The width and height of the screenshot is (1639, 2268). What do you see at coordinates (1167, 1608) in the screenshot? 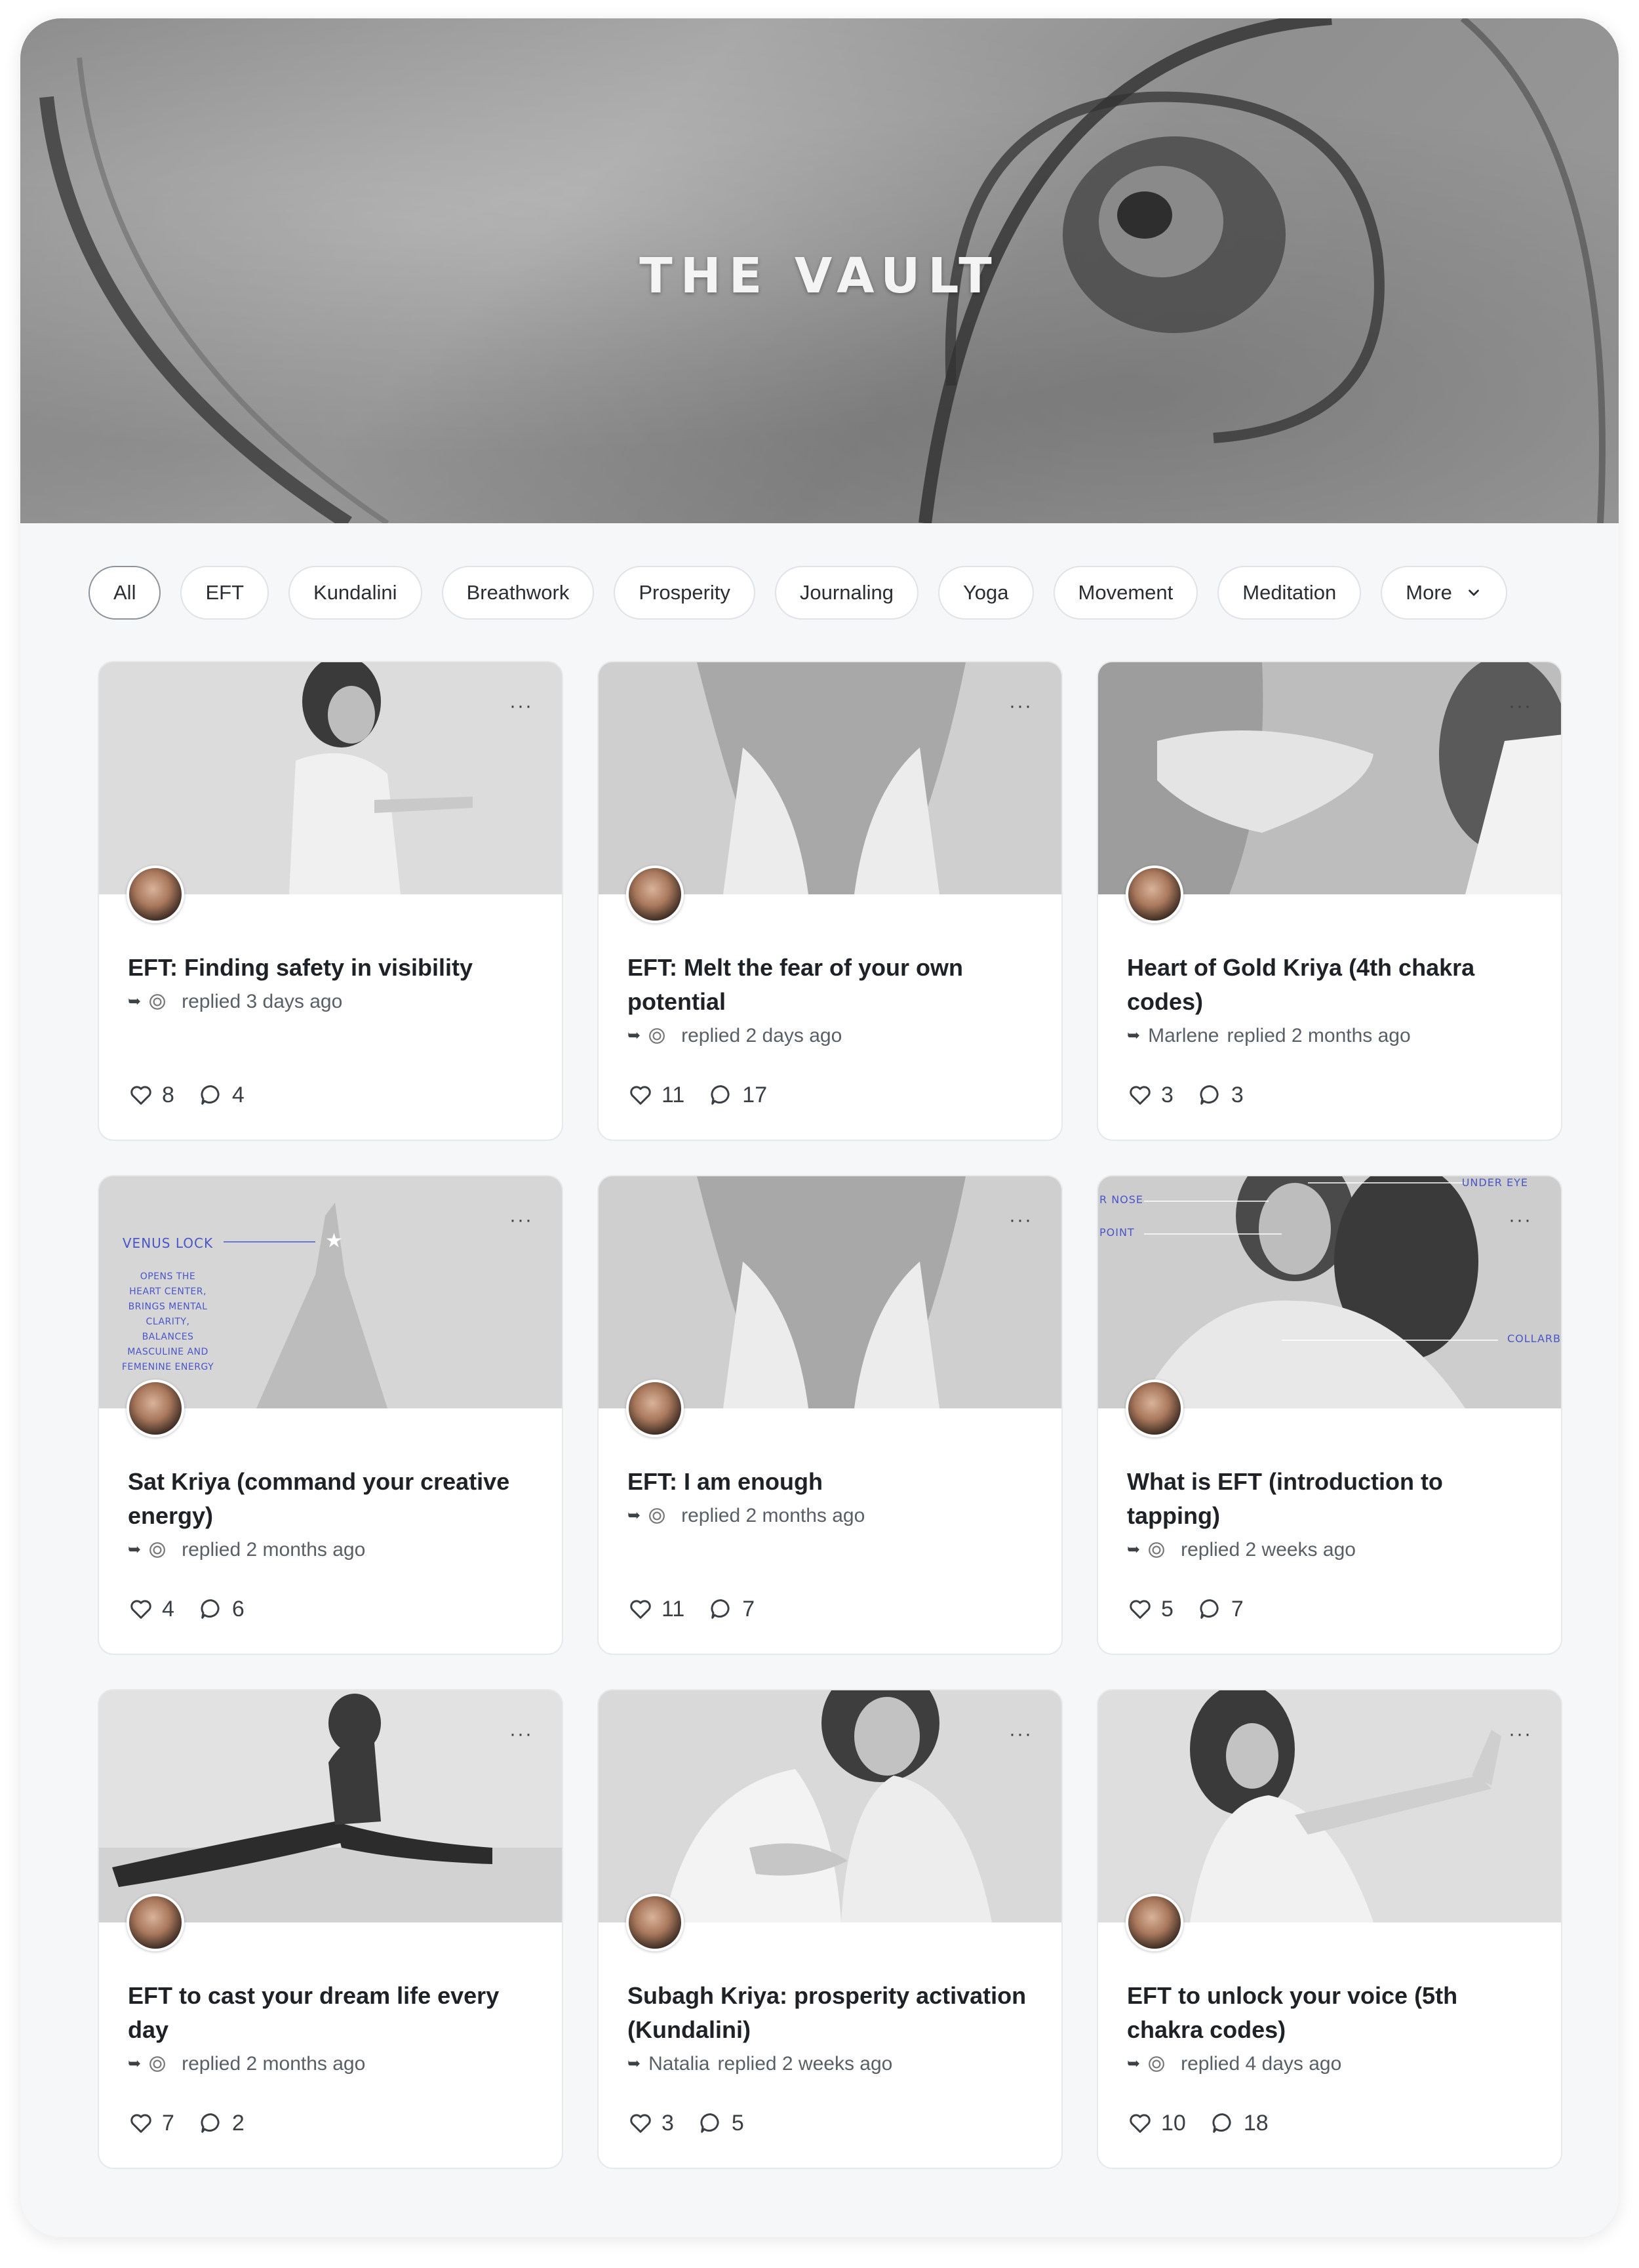
I see `like-count: 5` at bounding box center [1167, 1608].